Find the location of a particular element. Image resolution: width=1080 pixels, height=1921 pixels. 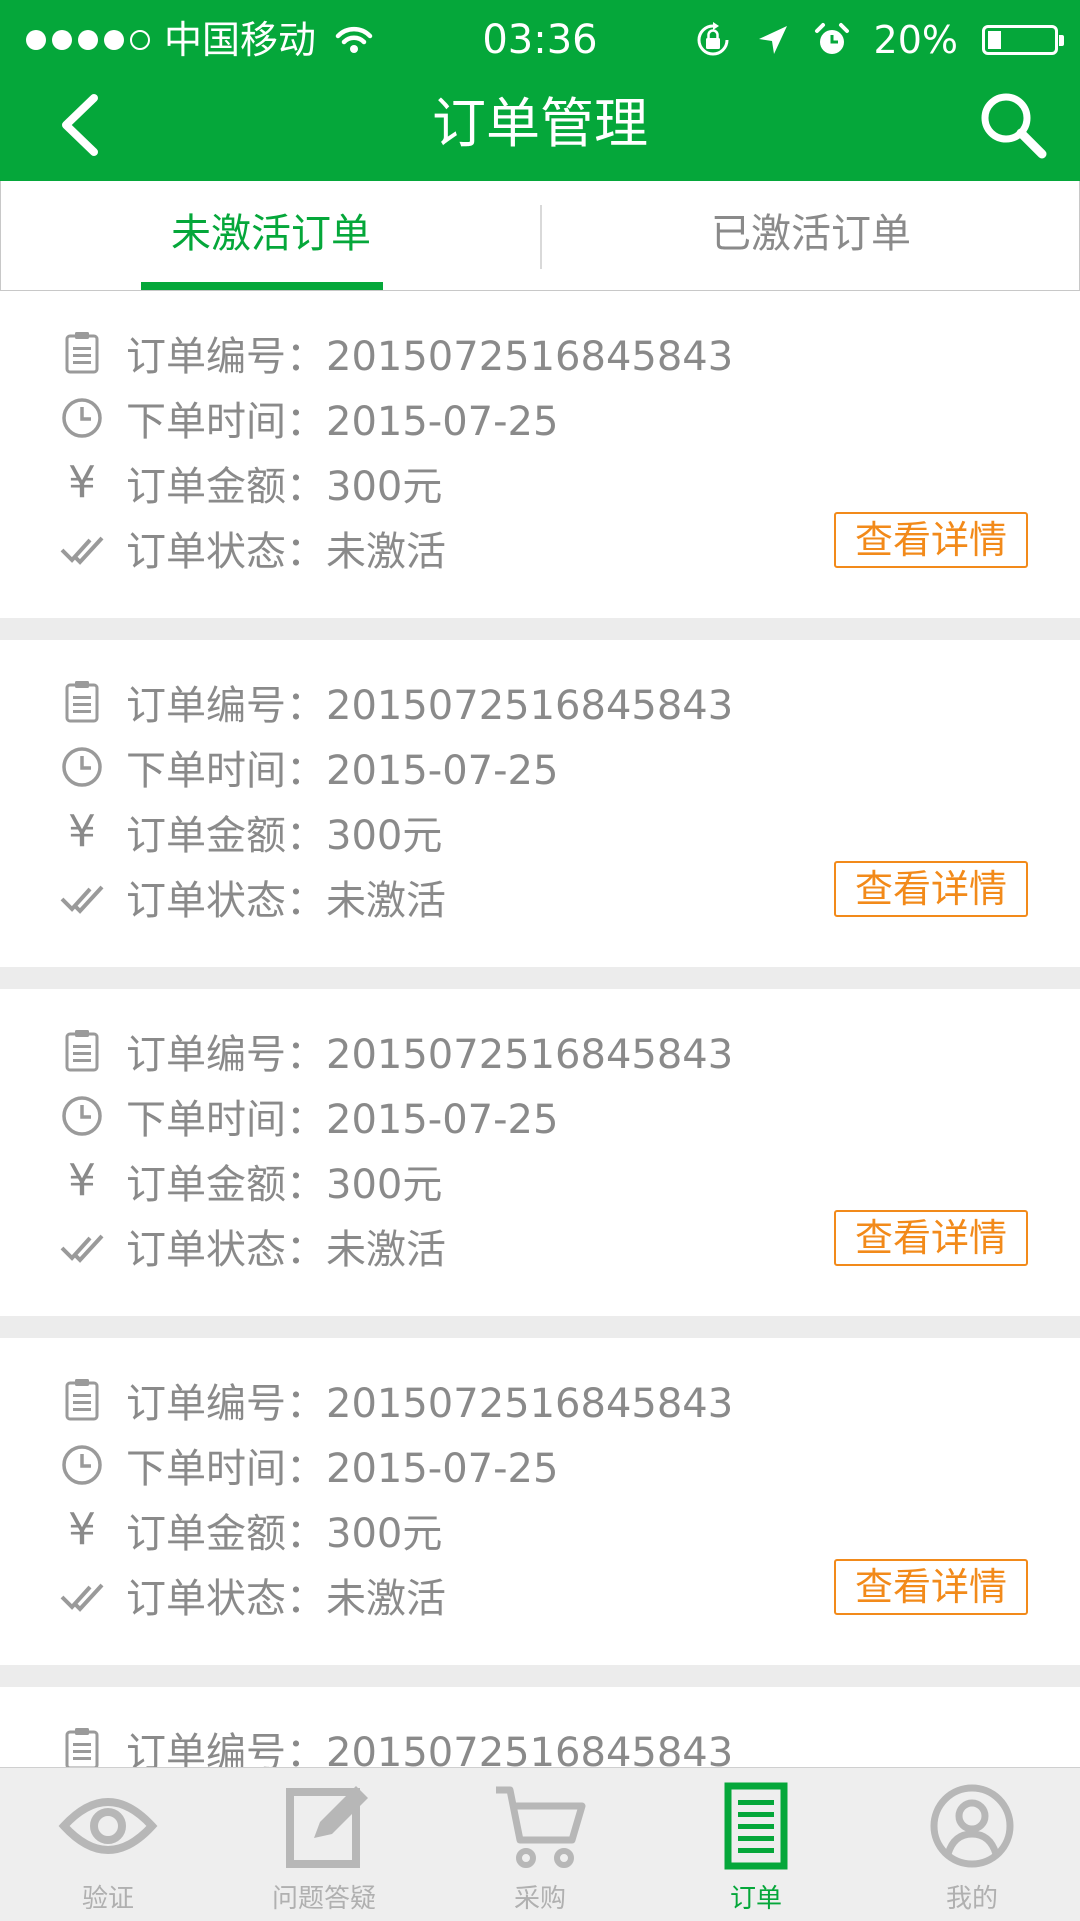

page-title: 订单管理 is located at coordinates (540, 123).